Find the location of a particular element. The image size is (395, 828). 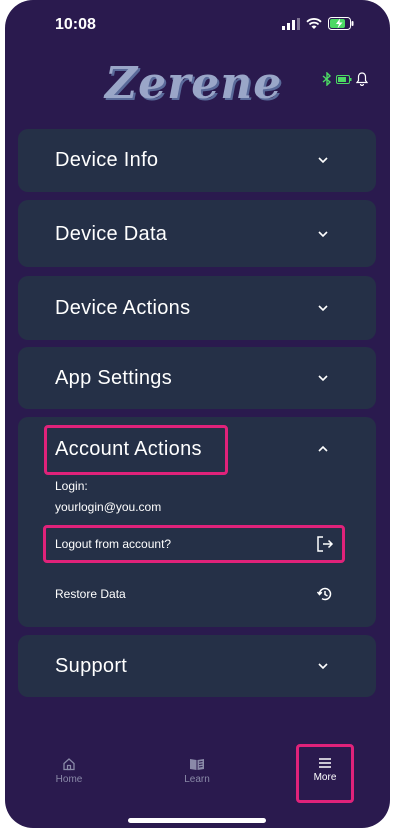

nav-learn: Learn is located at coordinates (197, 771).